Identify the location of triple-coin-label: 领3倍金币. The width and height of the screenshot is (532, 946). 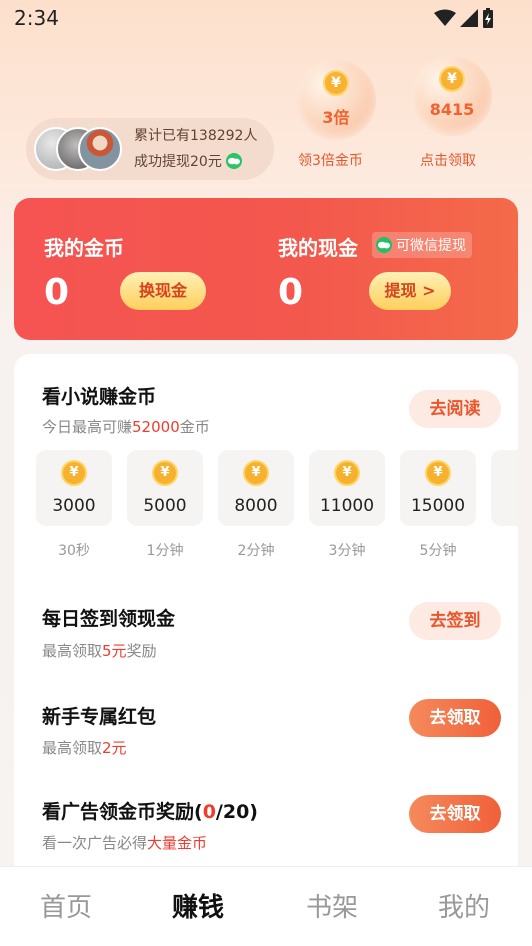
(330, 160).